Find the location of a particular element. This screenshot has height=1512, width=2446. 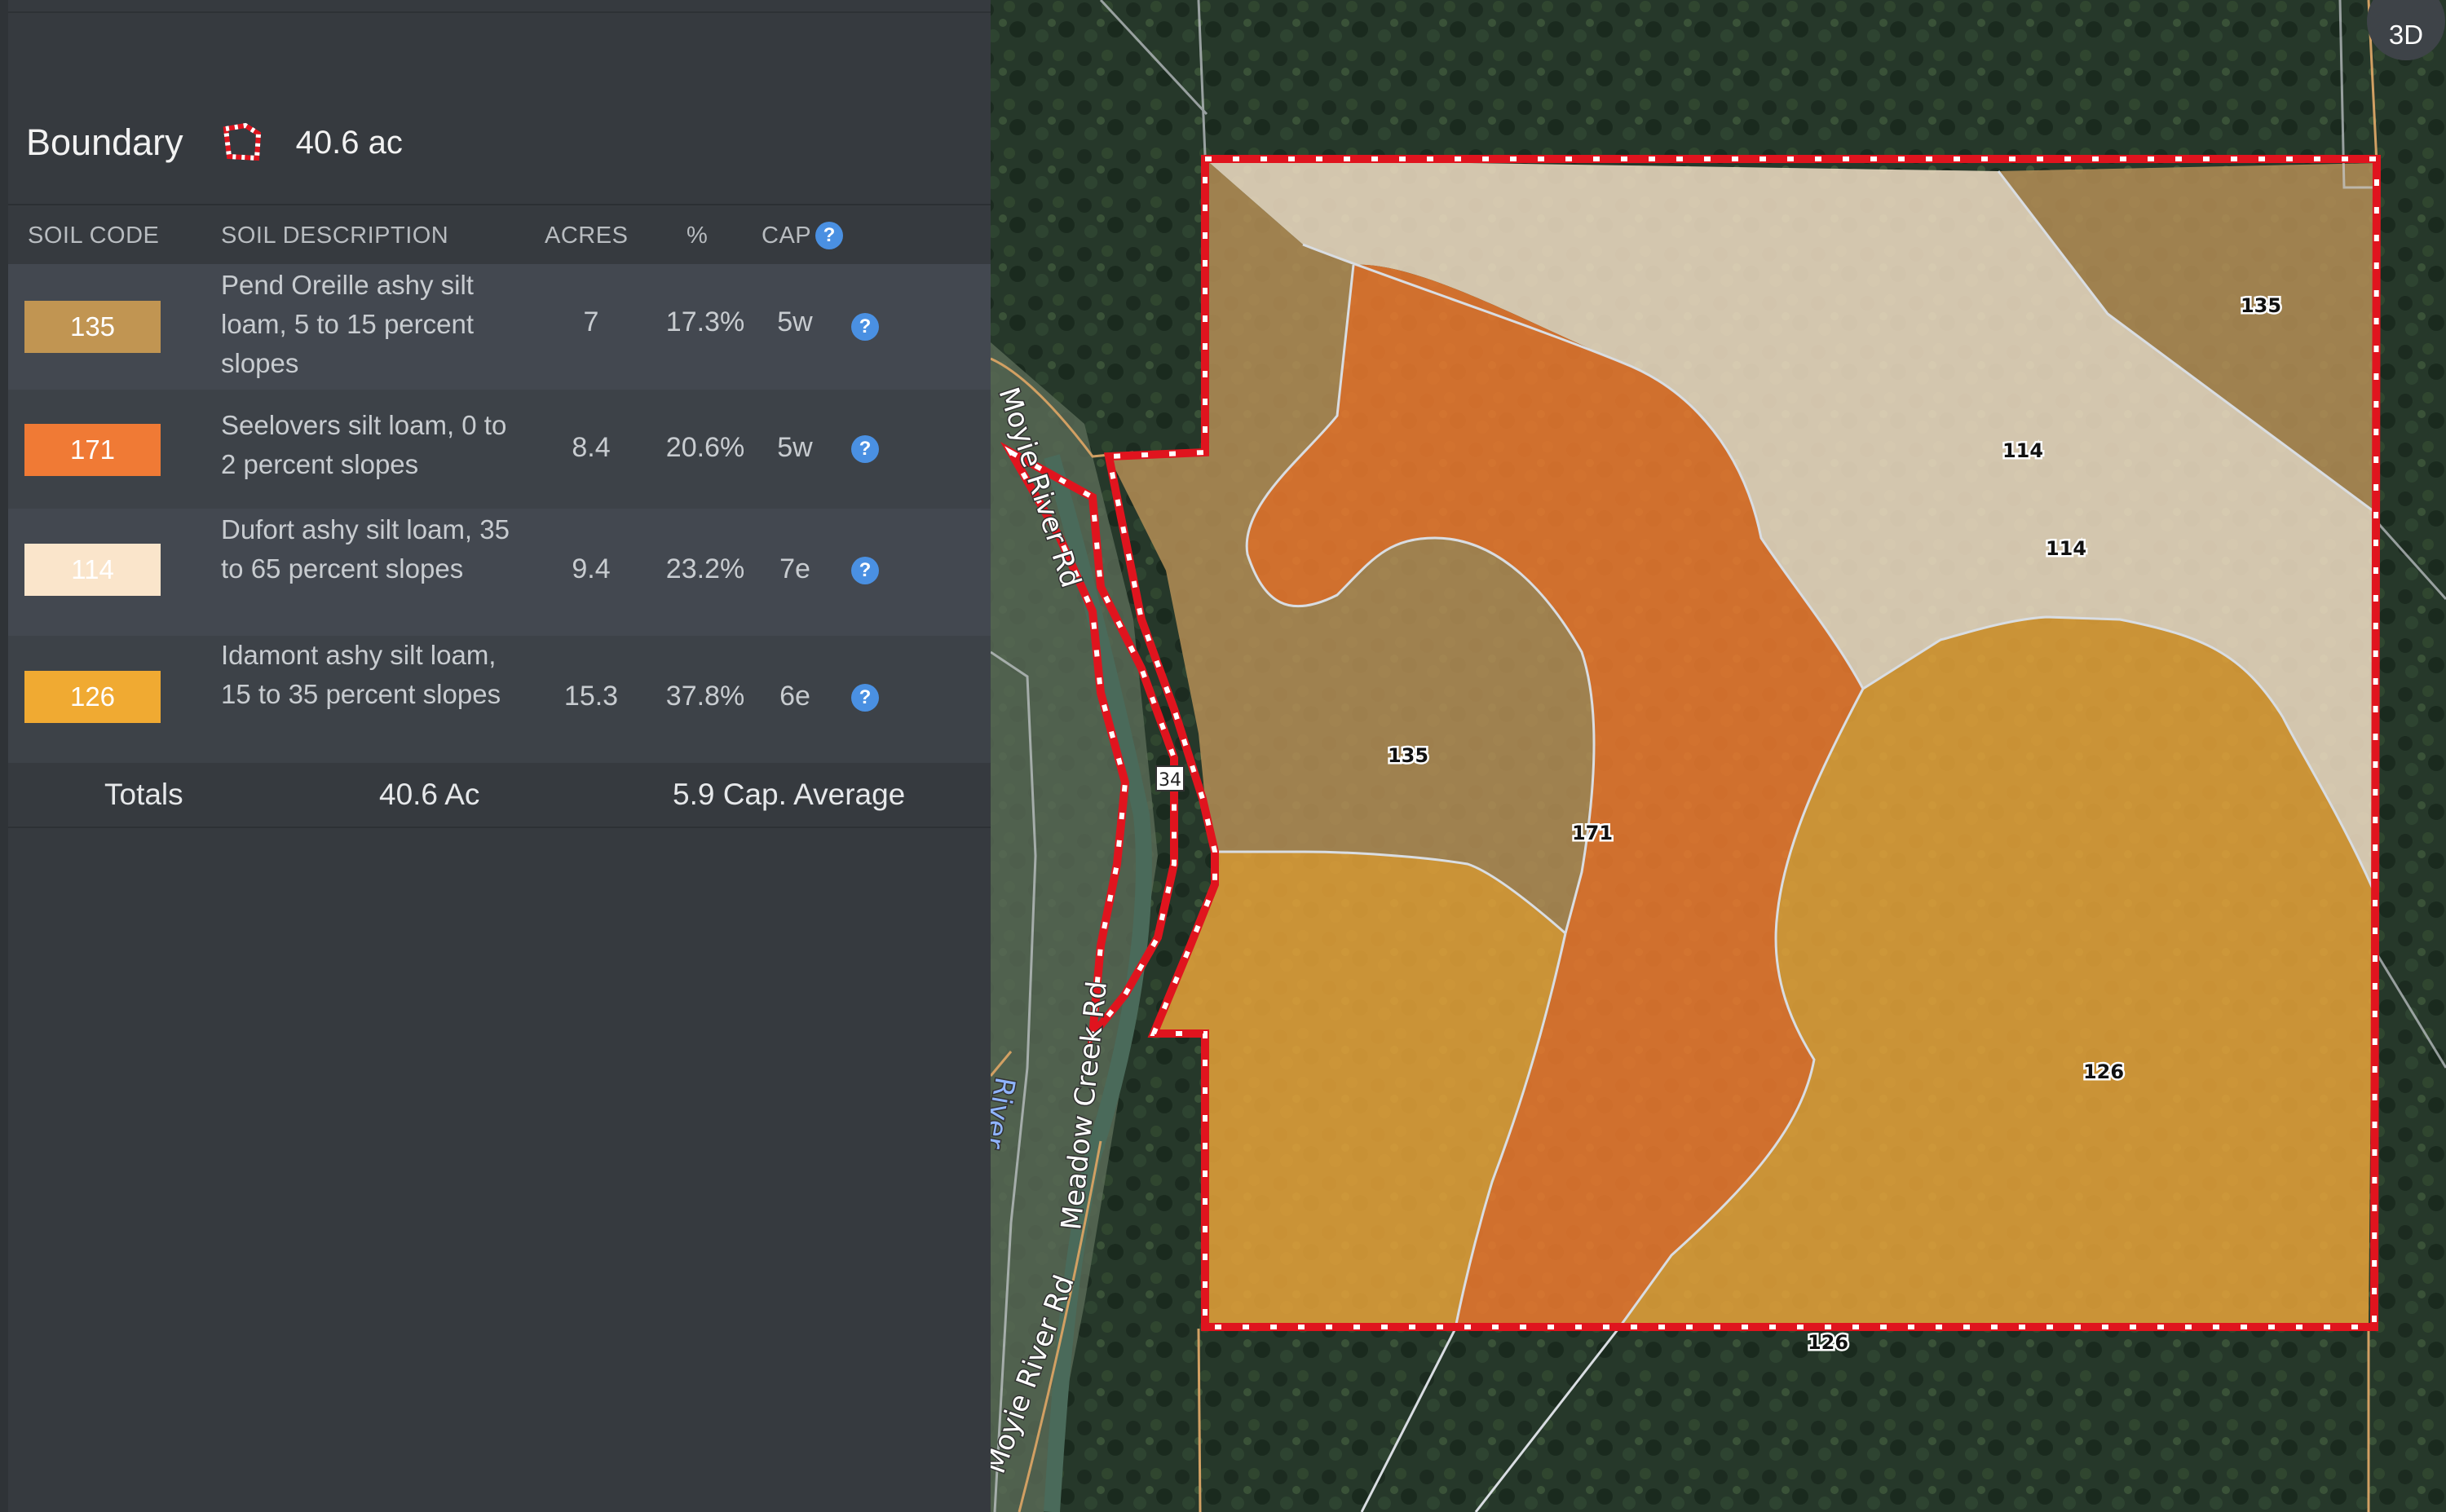

totals-acres: 40.6 Ac is located at coordinates (429, 794).